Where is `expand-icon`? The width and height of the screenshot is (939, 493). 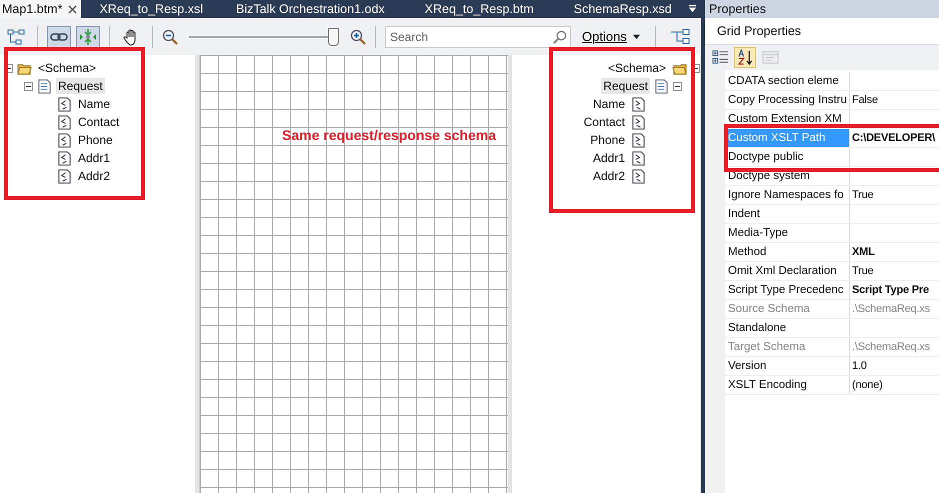 expand-icon is located at coordinates (88, 37).